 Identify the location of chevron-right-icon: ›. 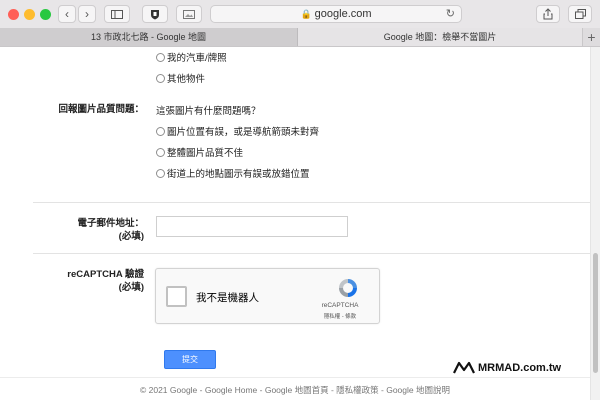
(87, 14).